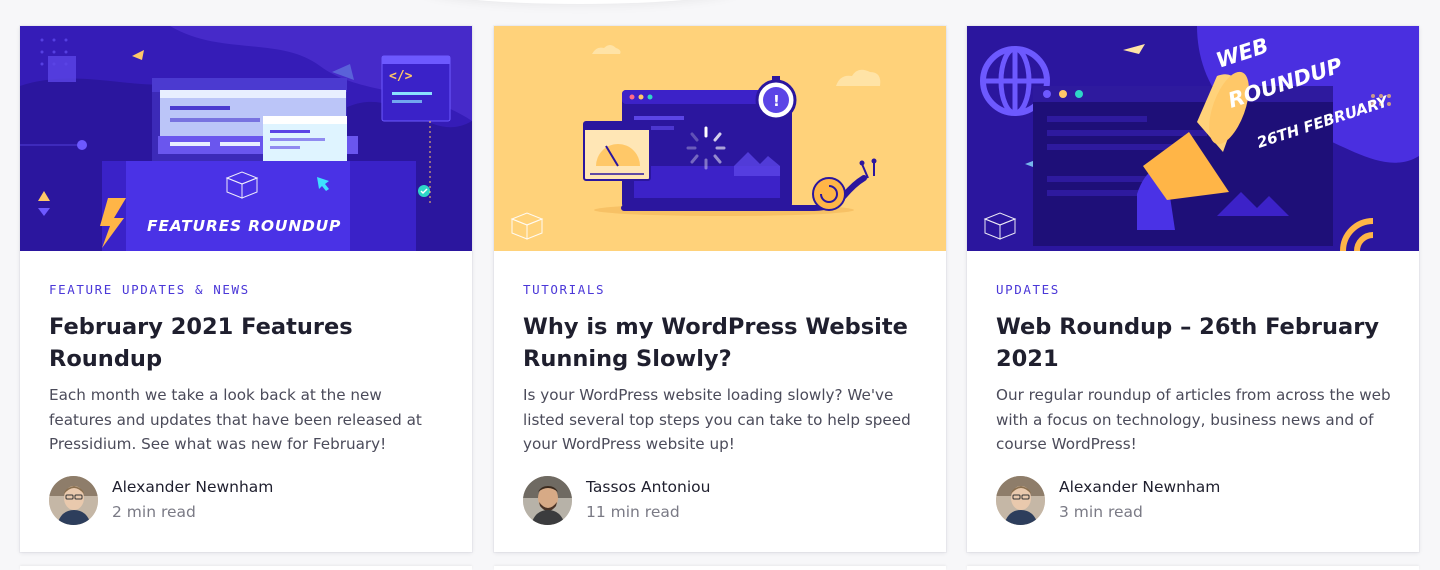 The width and height of the screenshot is (1440, 570). Describe the element at coordinates (580, 2) in the screenshot. I see `top-edge-shadow` at that location.